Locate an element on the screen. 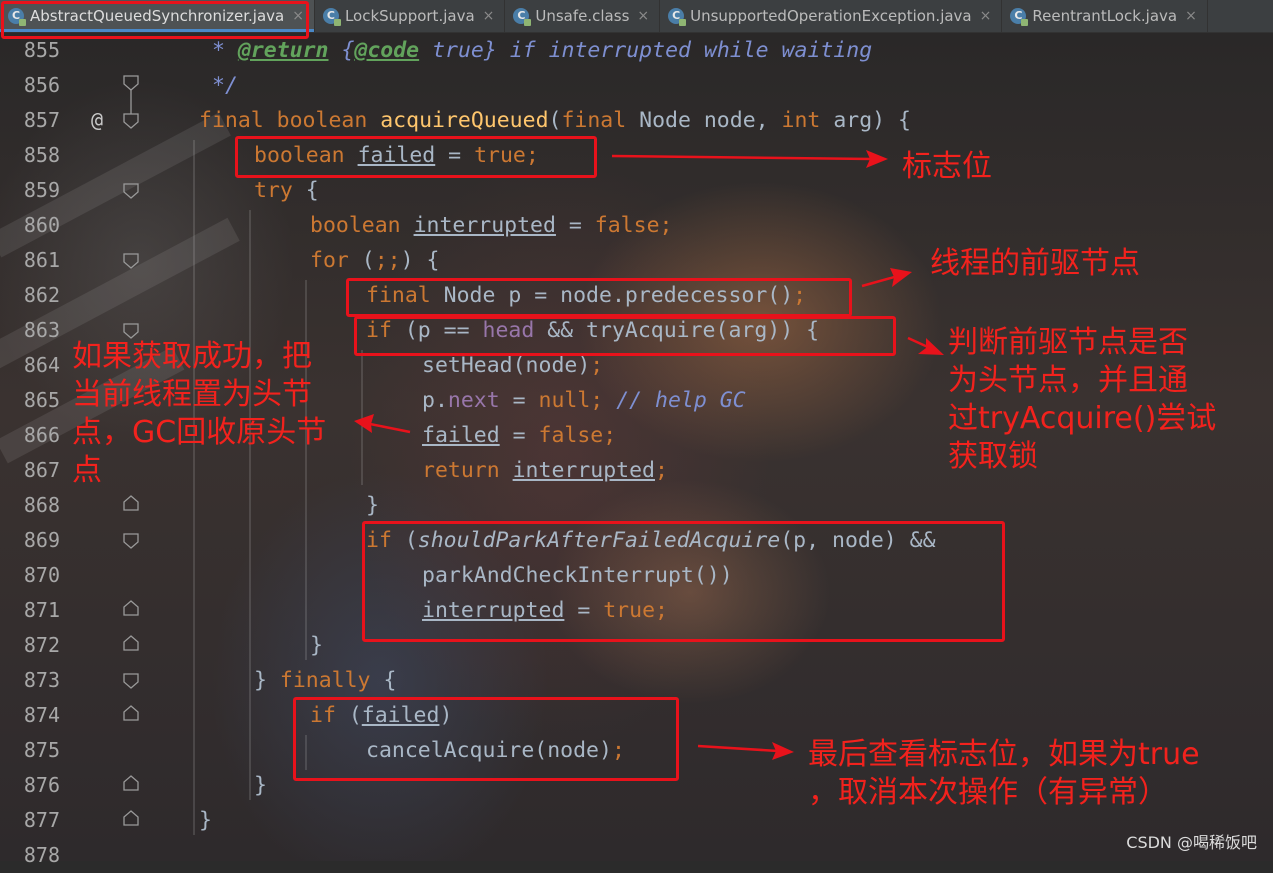  watermark: CSDN @喝稀饭吧 is located at coordinates (1191, 842).